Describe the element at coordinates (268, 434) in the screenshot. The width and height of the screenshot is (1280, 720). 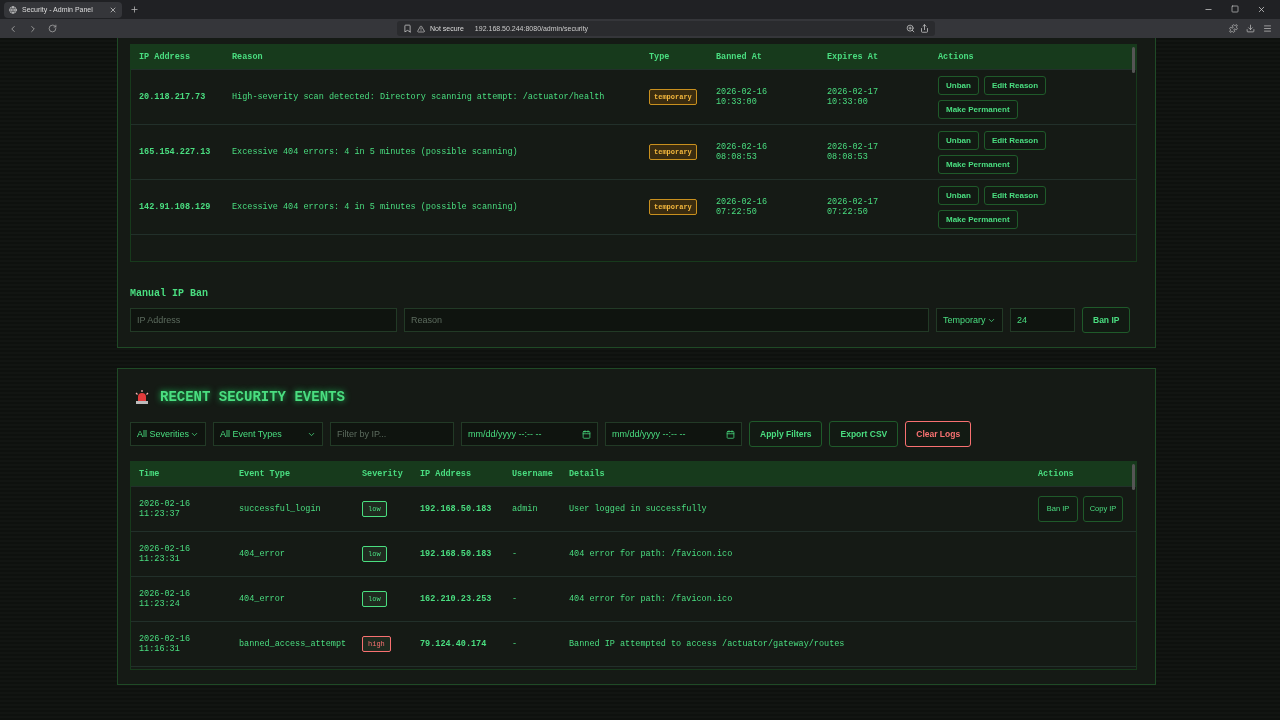
I see `event-type-select: All Event Types` at that location.